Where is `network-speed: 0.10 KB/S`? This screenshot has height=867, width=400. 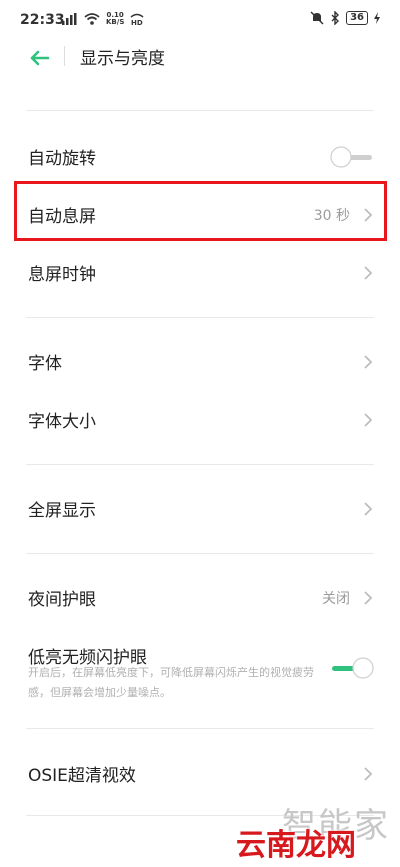
network-speed: 0.10 KB/S is located at coordinates (115, 19).